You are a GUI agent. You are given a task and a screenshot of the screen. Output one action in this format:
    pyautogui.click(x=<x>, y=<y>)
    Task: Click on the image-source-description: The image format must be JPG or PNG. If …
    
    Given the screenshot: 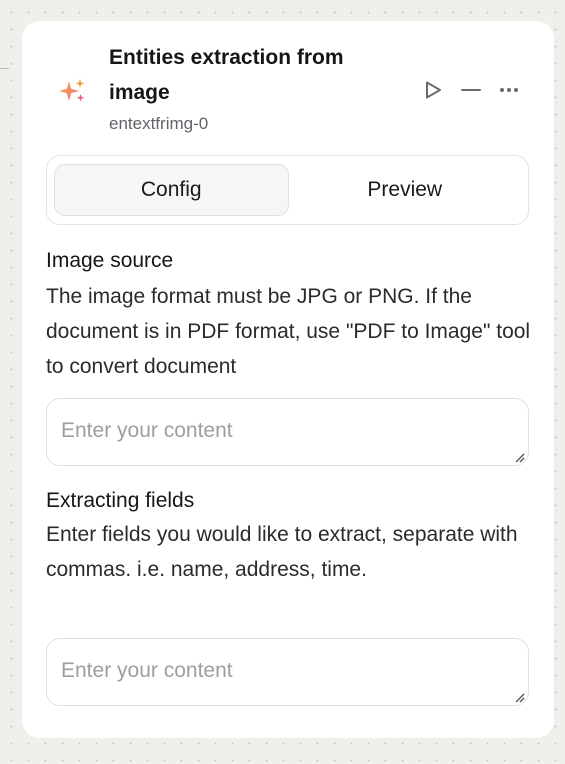 What is the action you would take?
    pyautogui.click(x=288, y=331)
    